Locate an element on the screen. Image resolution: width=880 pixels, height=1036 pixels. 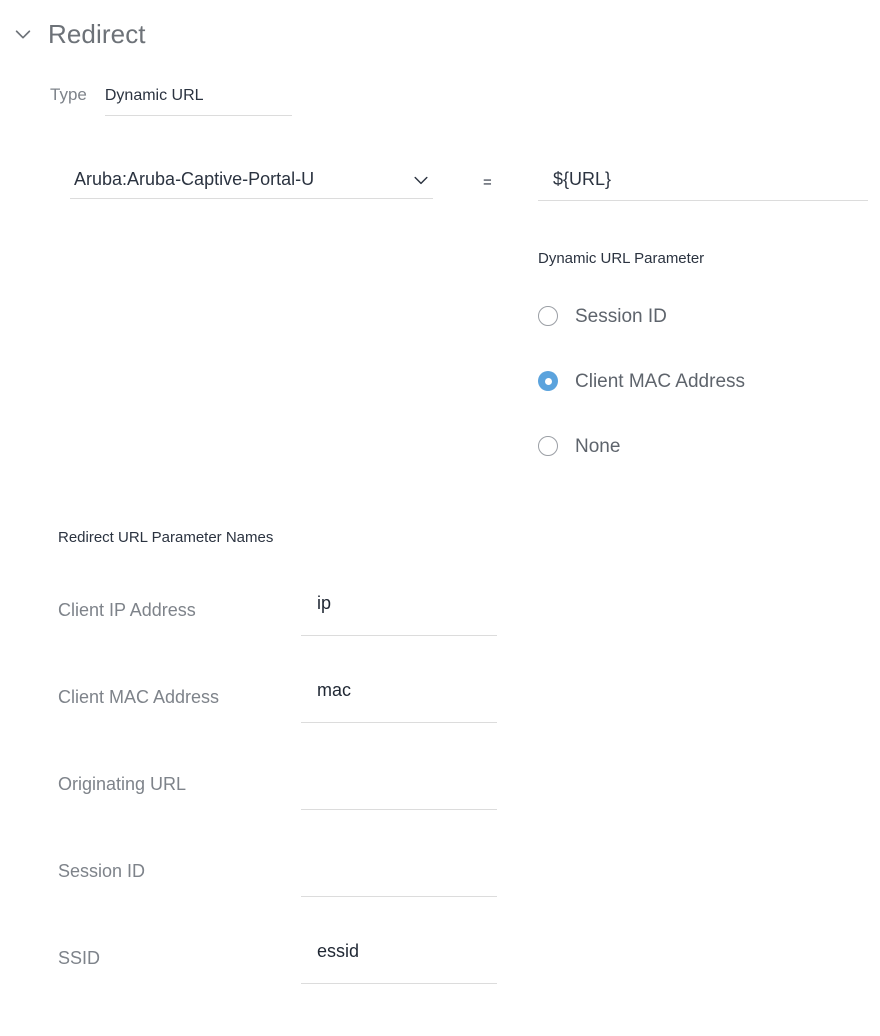
radio-option-none: None is located at coordinates (703, 446).